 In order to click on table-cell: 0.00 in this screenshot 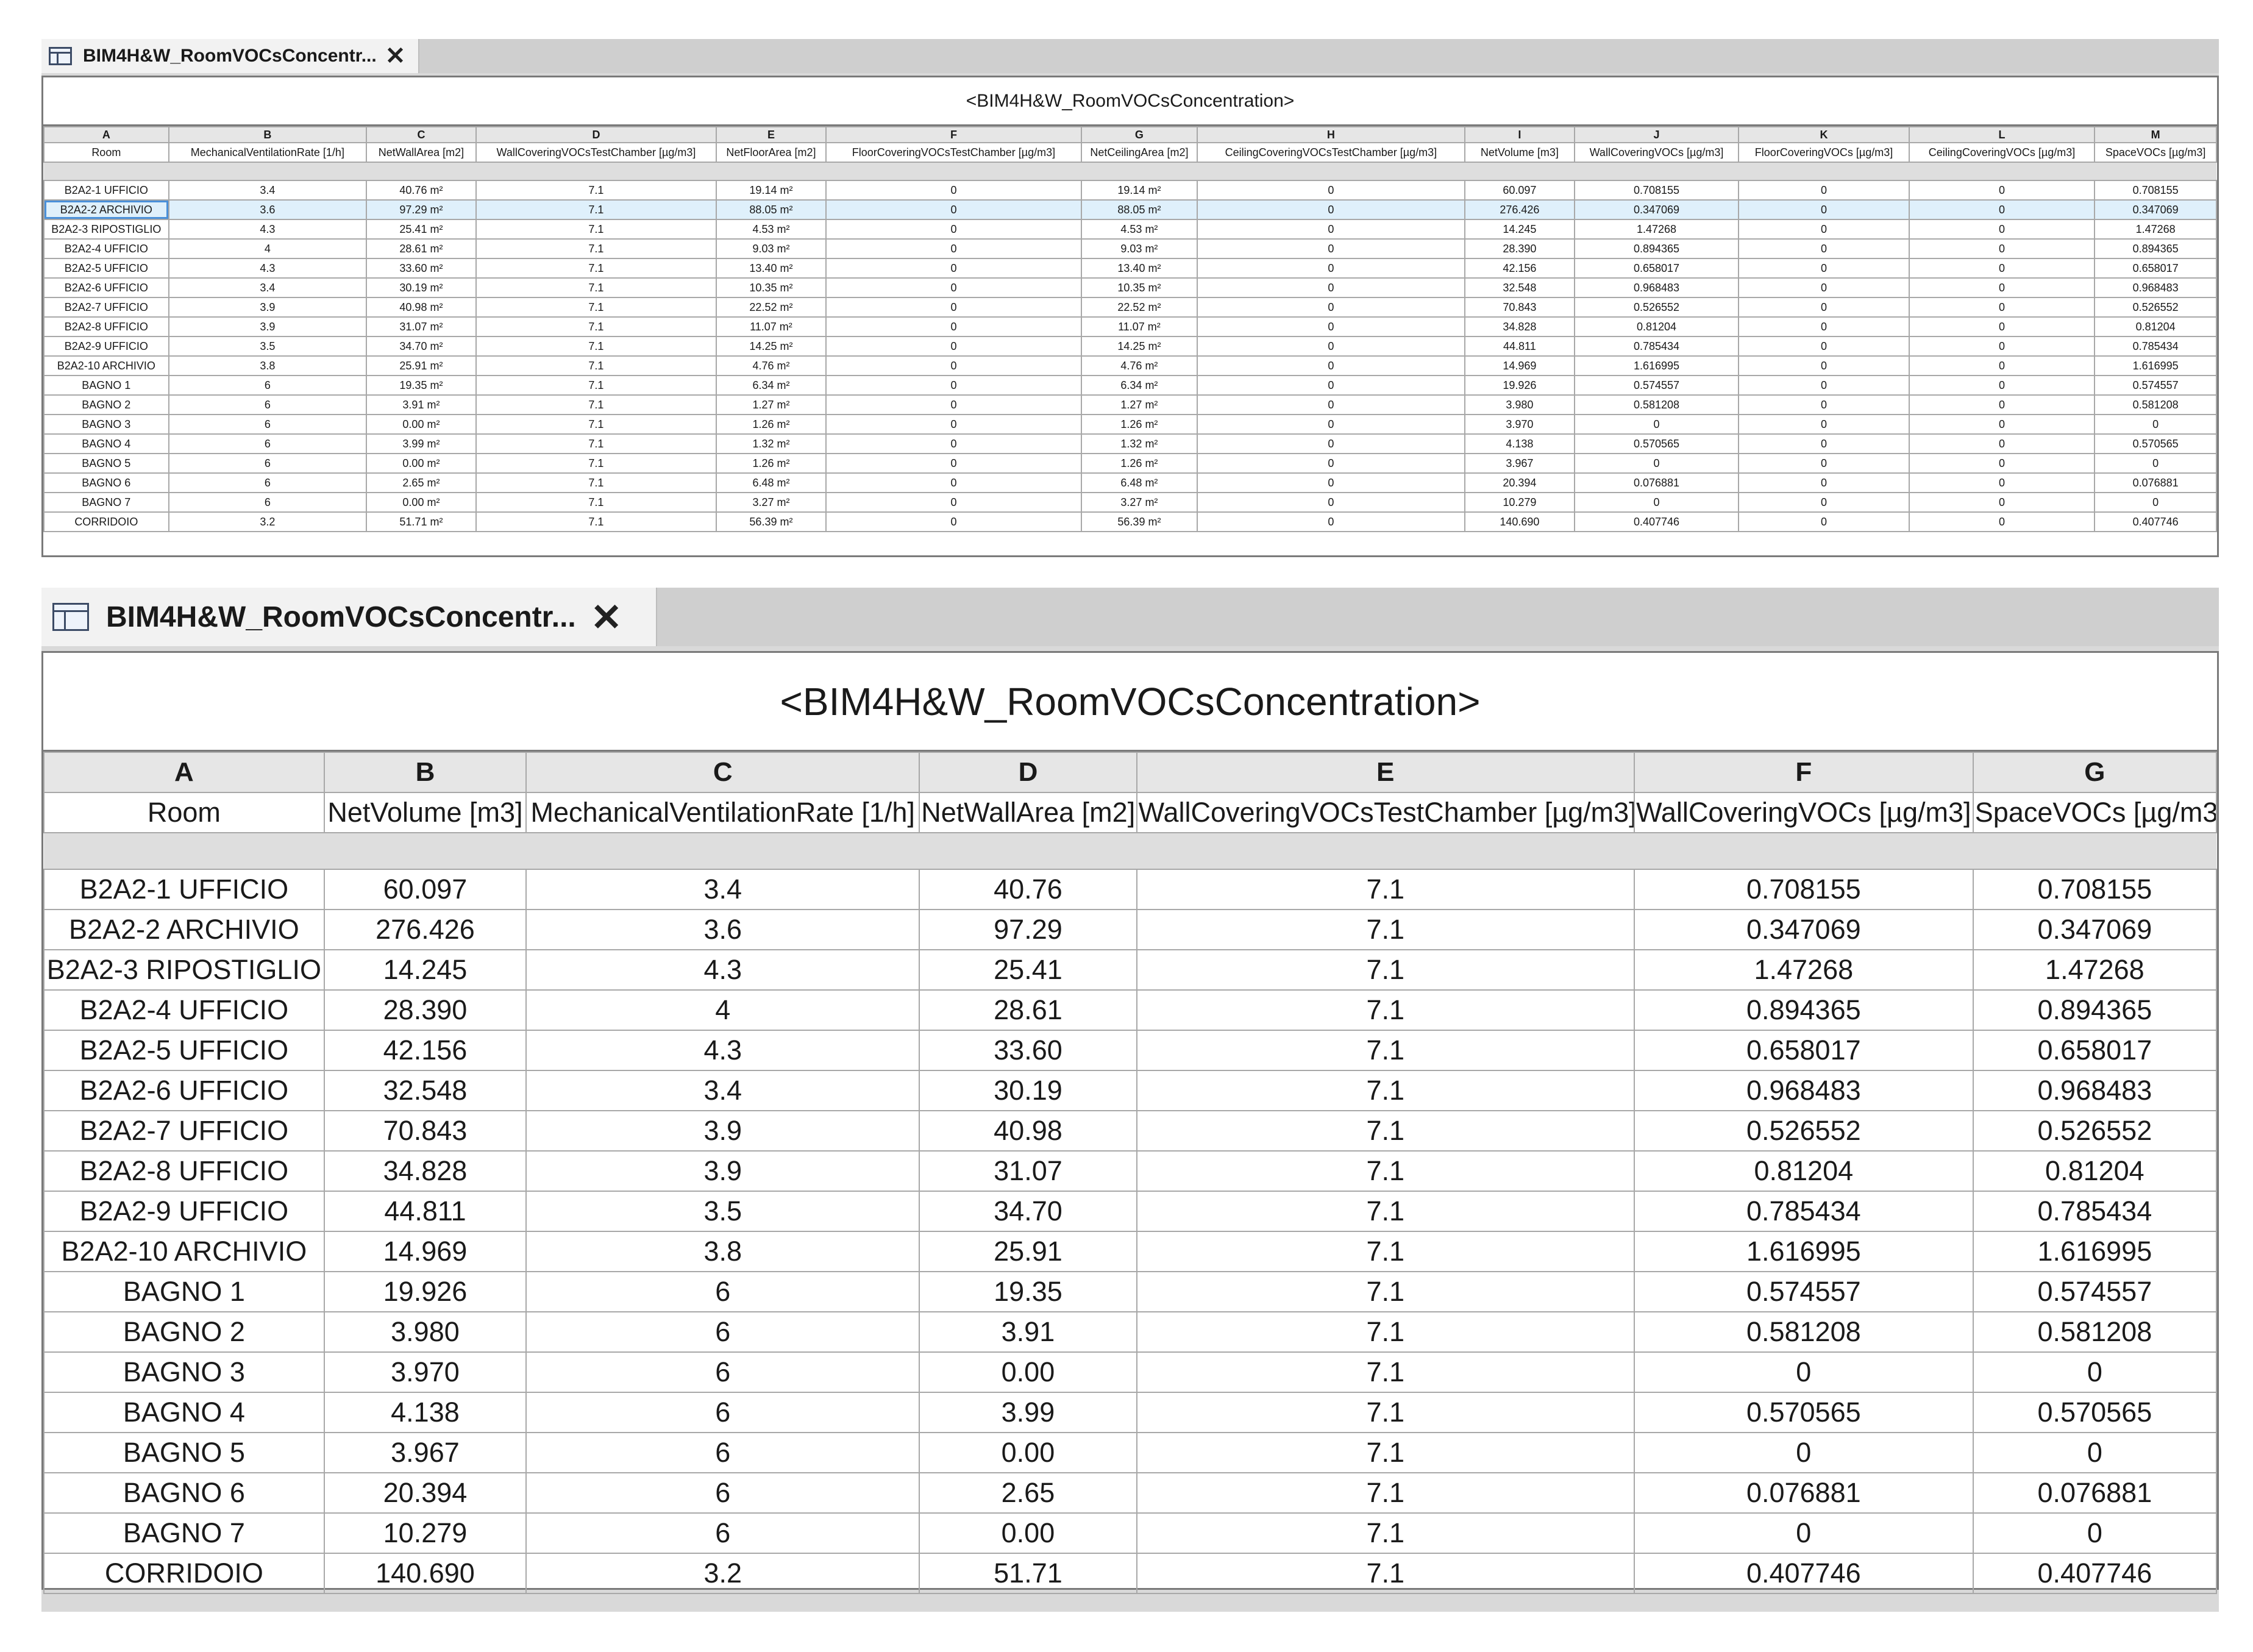, I will do `click(1028, 1452)`.